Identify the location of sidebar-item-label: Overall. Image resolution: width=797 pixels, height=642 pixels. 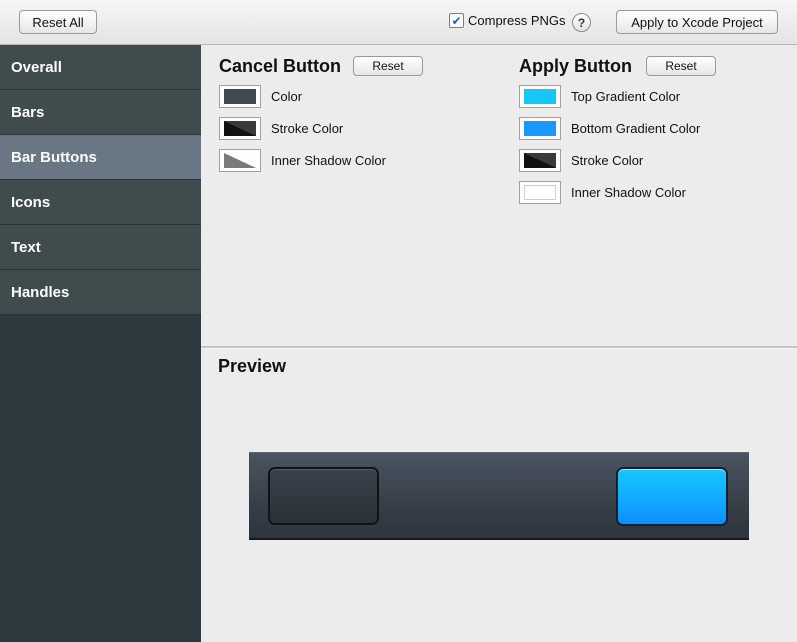
(36, 67).